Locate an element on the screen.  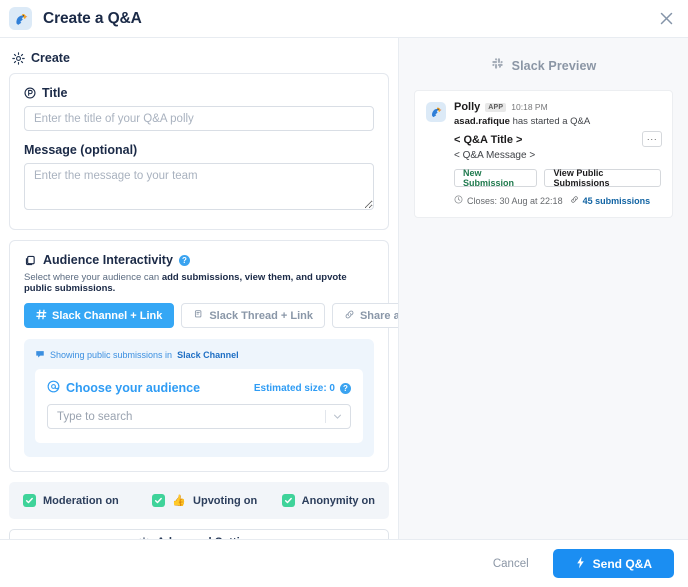
message-label-text: Message (optional) is located at coordinates (81, 150).